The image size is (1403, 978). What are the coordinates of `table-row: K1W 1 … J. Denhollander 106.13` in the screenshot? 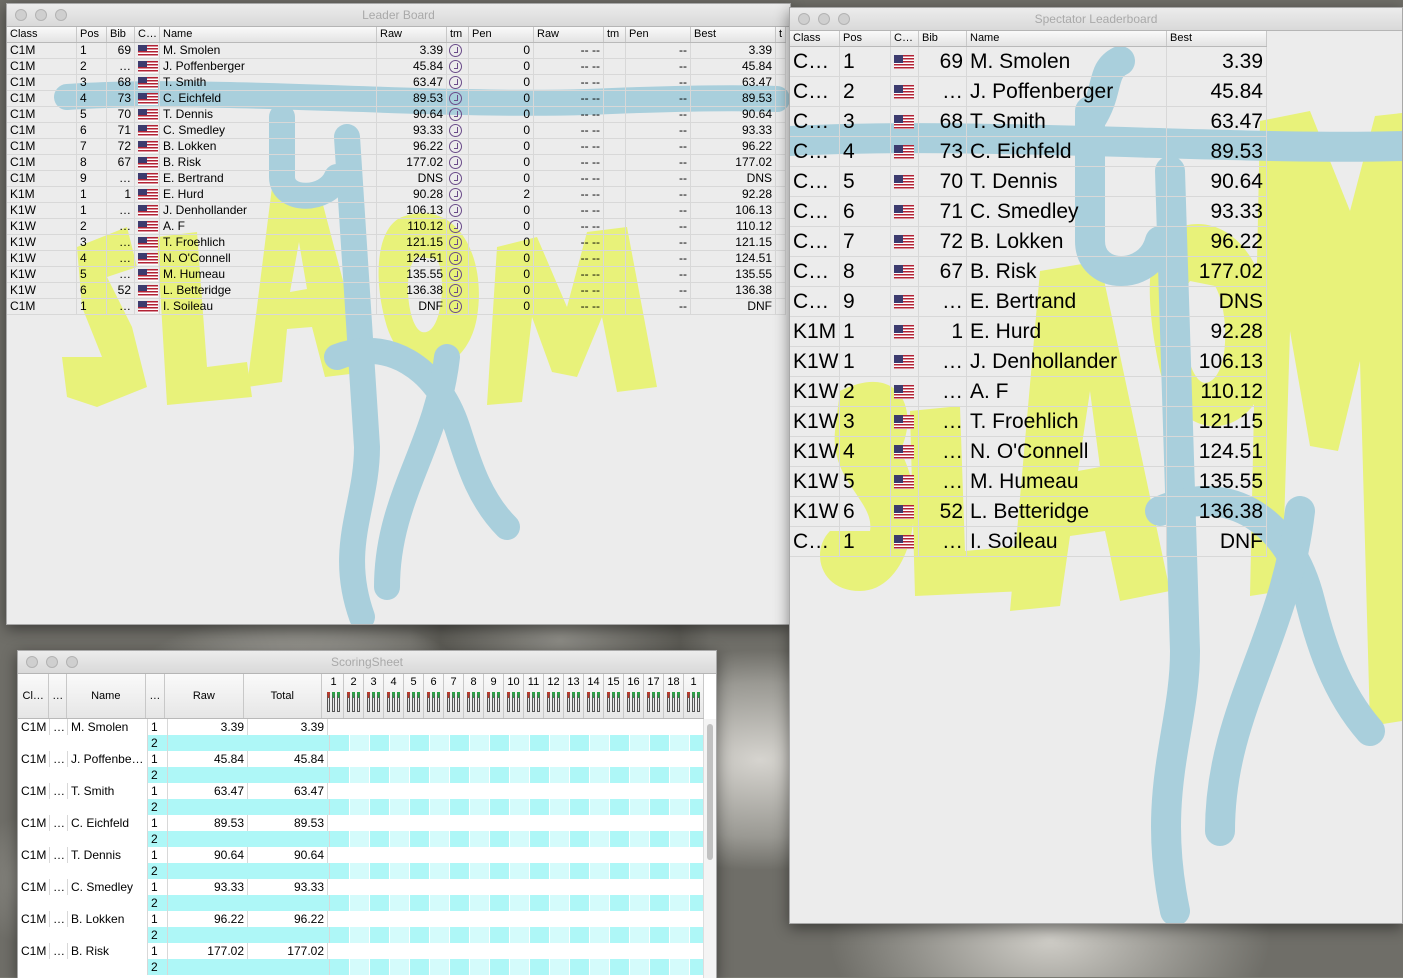 It's located at (1028, 362).